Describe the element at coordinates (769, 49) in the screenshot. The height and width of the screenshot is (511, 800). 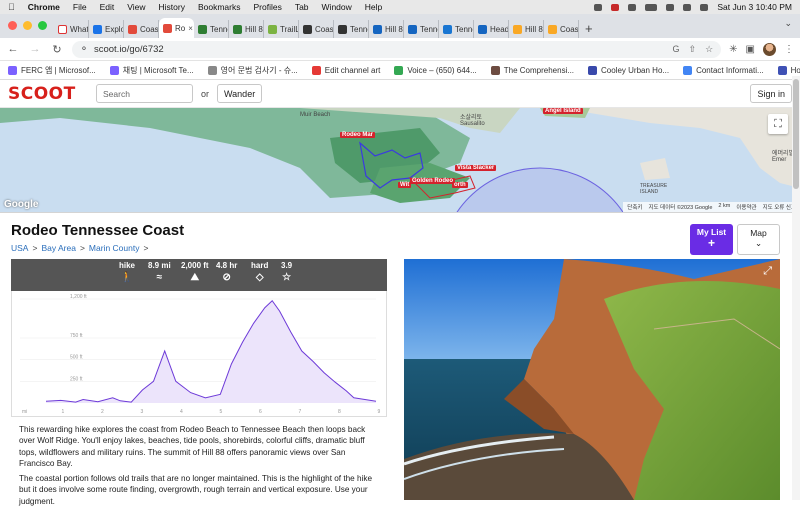
I see `profile-avatar` at that location.